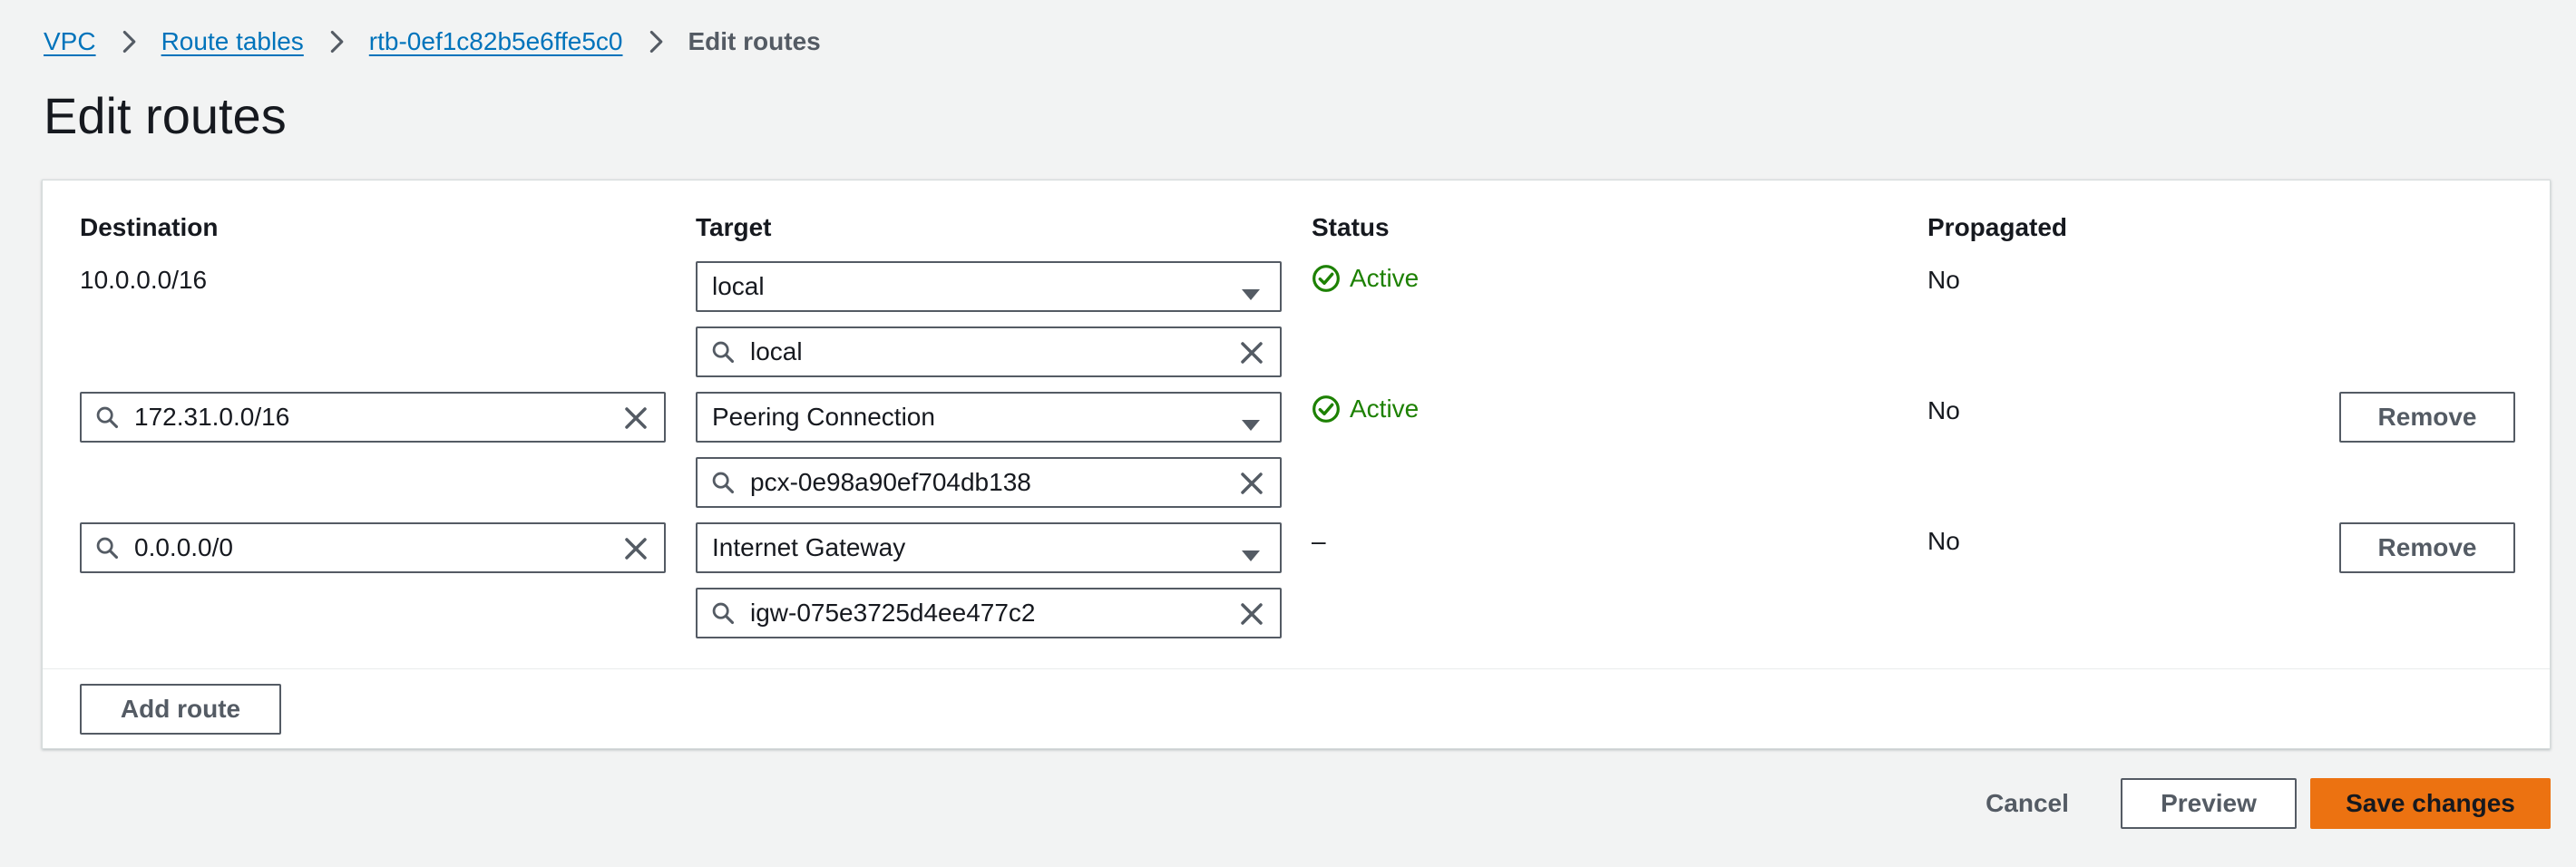  What do you see at coordinates (180, 709) in the screenshot?
I see `add-route-button: Add route` at bounding box center [180, 709].